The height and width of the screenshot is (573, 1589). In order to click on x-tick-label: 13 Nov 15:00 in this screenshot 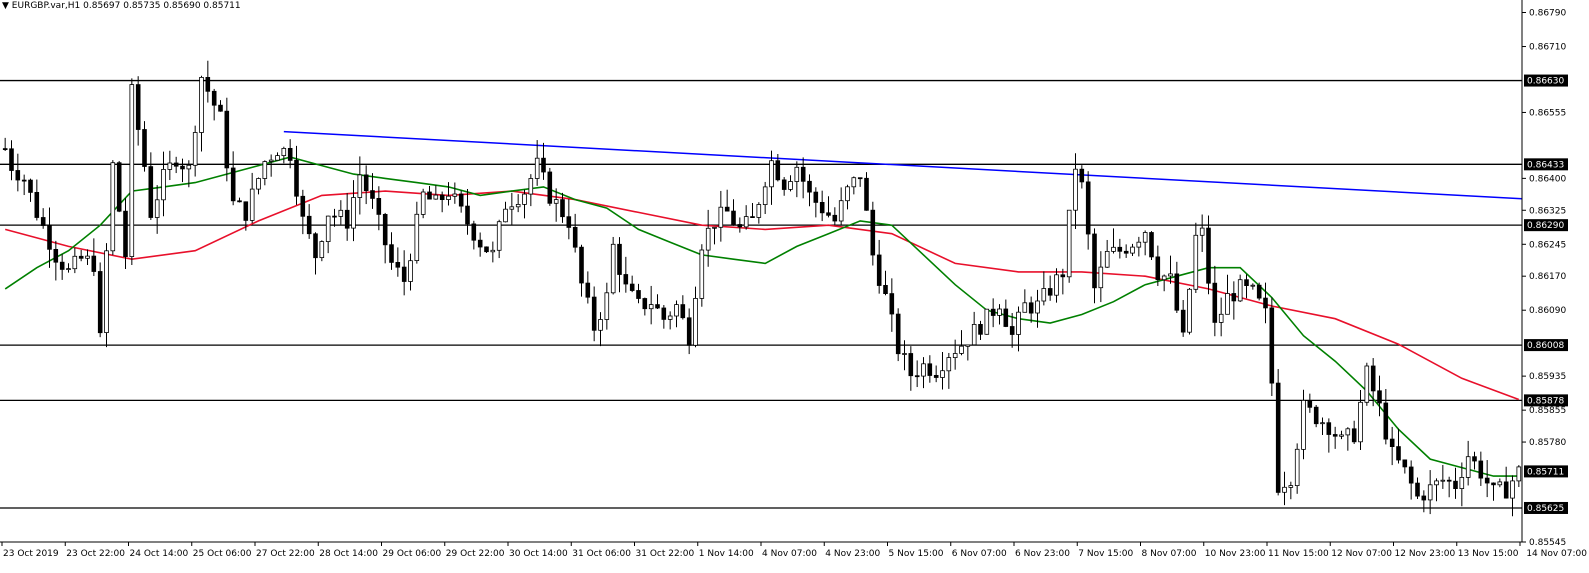, I will do `click(1488, 554)`.